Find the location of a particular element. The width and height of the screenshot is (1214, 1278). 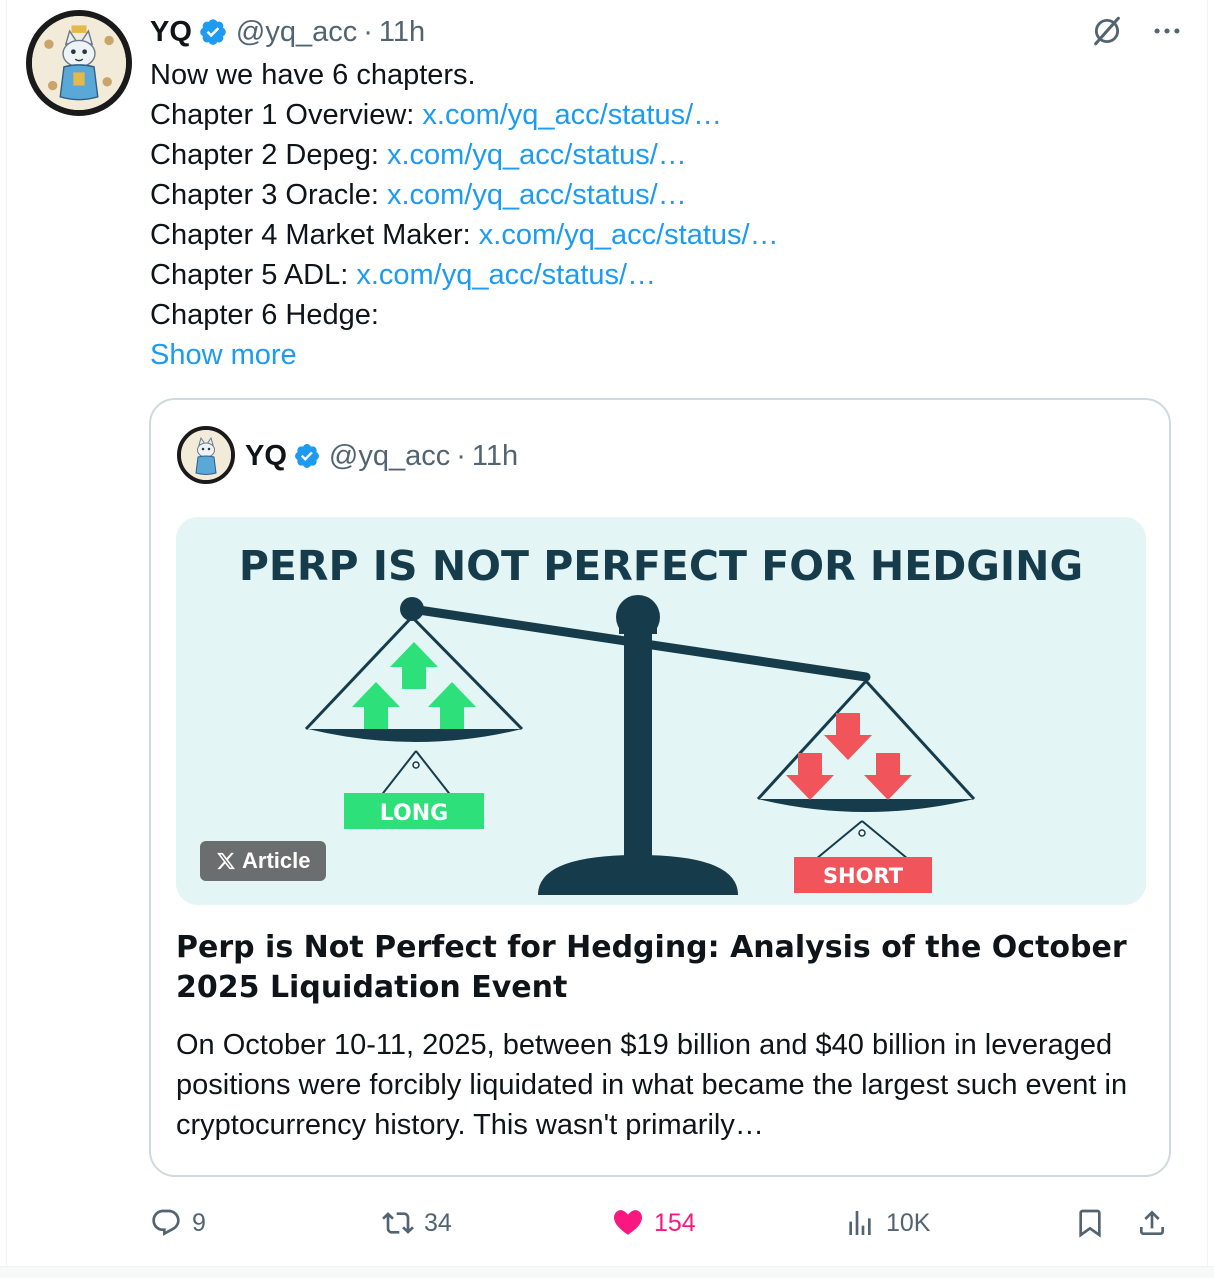

scale-pillar is located at coordinates (638, 747).